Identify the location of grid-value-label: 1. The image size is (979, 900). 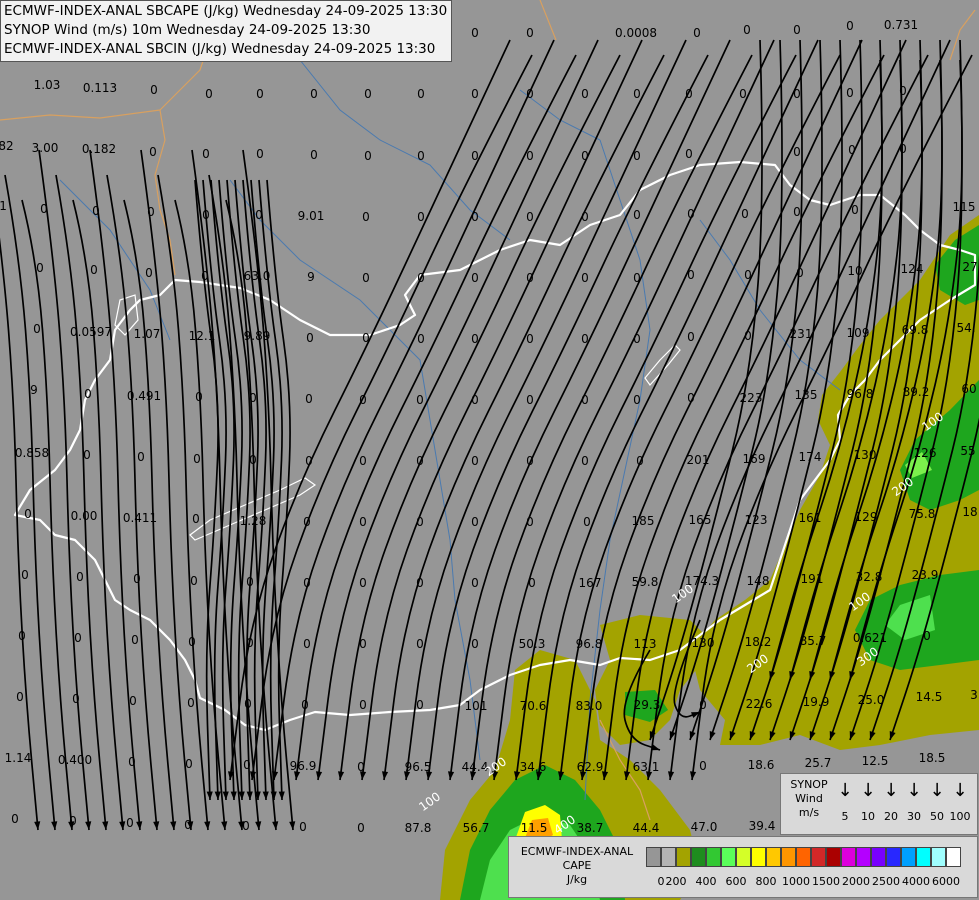
(3, 206).